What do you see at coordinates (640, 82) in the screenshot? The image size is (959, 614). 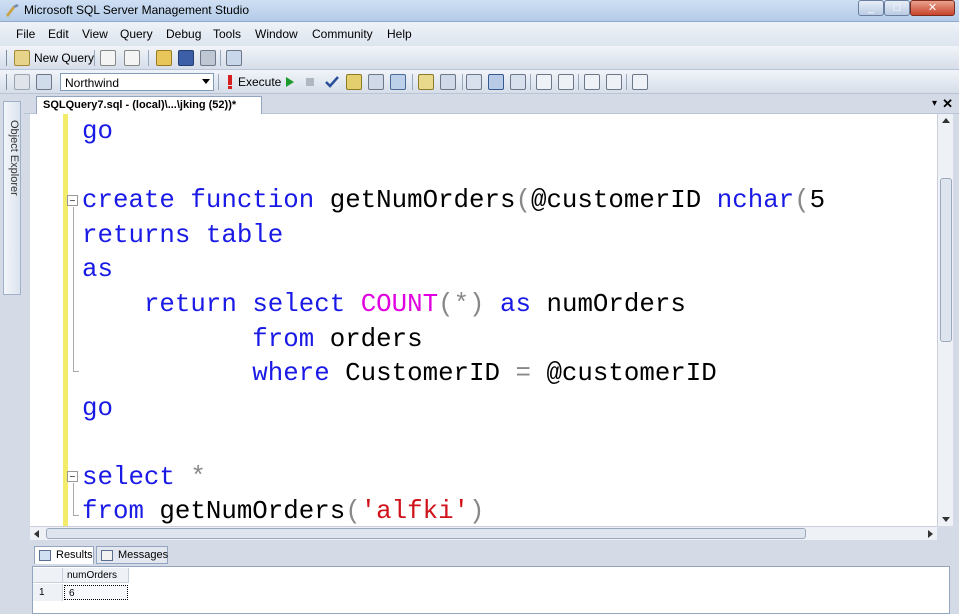 I see `specify-template-icon` at bounding box center [640, 82].